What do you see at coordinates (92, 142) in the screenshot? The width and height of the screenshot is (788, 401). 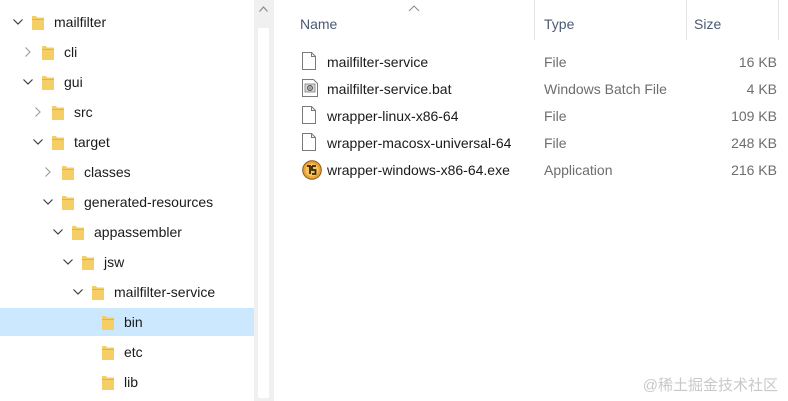 I see `tree-item-label: target` at bounding box center [92, 142].